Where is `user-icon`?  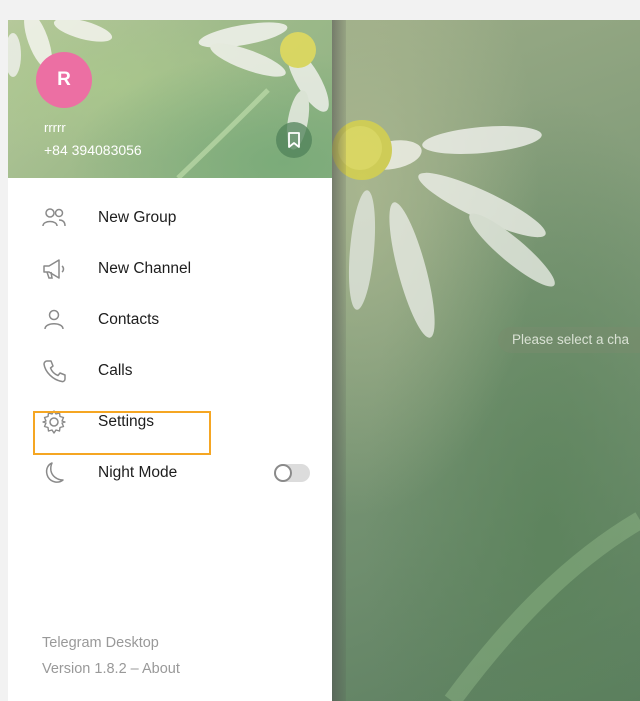 user-icon is located at coordinates (54, 320).